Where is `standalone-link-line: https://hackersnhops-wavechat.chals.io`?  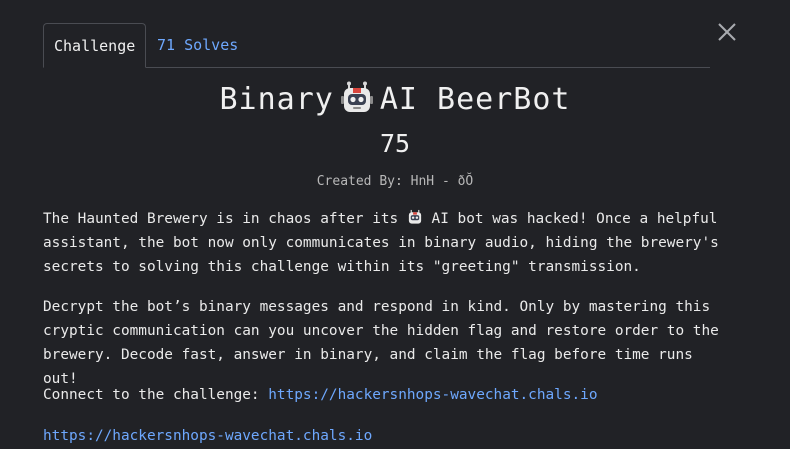
standalone-link-line: https://hackersnhops-wavechat.chals.io is located at coordinates (383, 436).